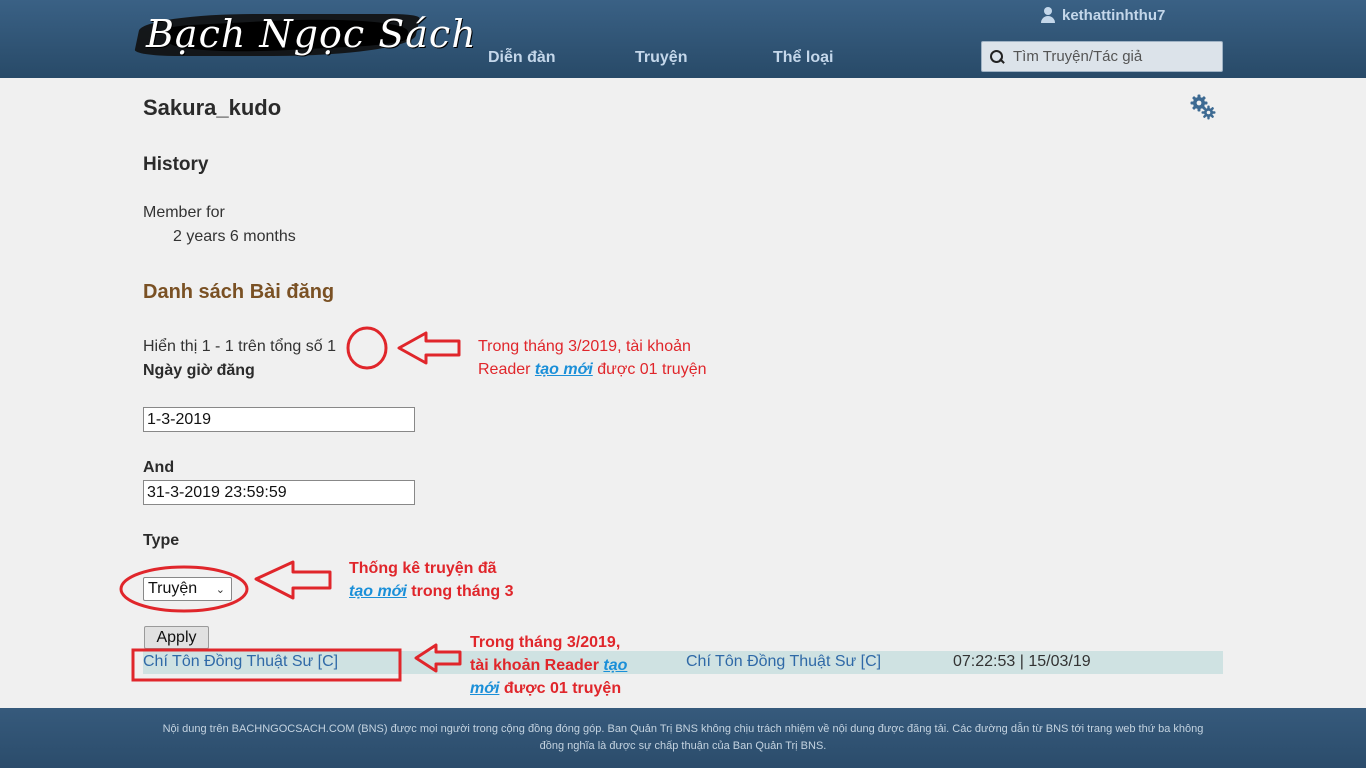 This screenshot has height=768, width=1366. Describe the element at coordinates (537, 665) in the screenshot. I see `annotation-result-pre: tài khoản Reader` at that location.